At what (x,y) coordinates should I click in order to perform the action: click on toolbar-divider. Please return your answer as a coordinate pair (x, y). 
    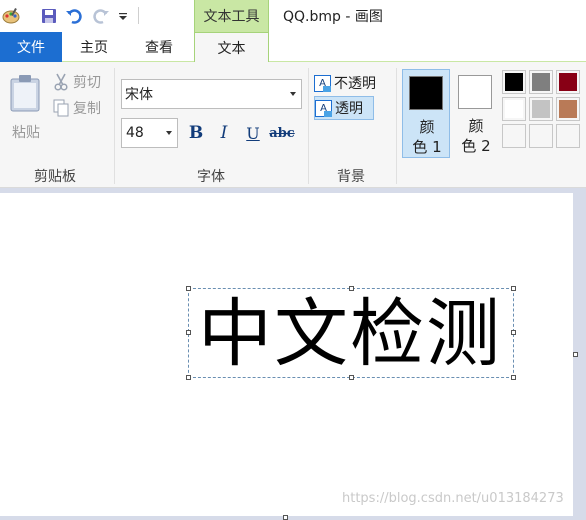
    Looking at the image, I should click on (138, 15).